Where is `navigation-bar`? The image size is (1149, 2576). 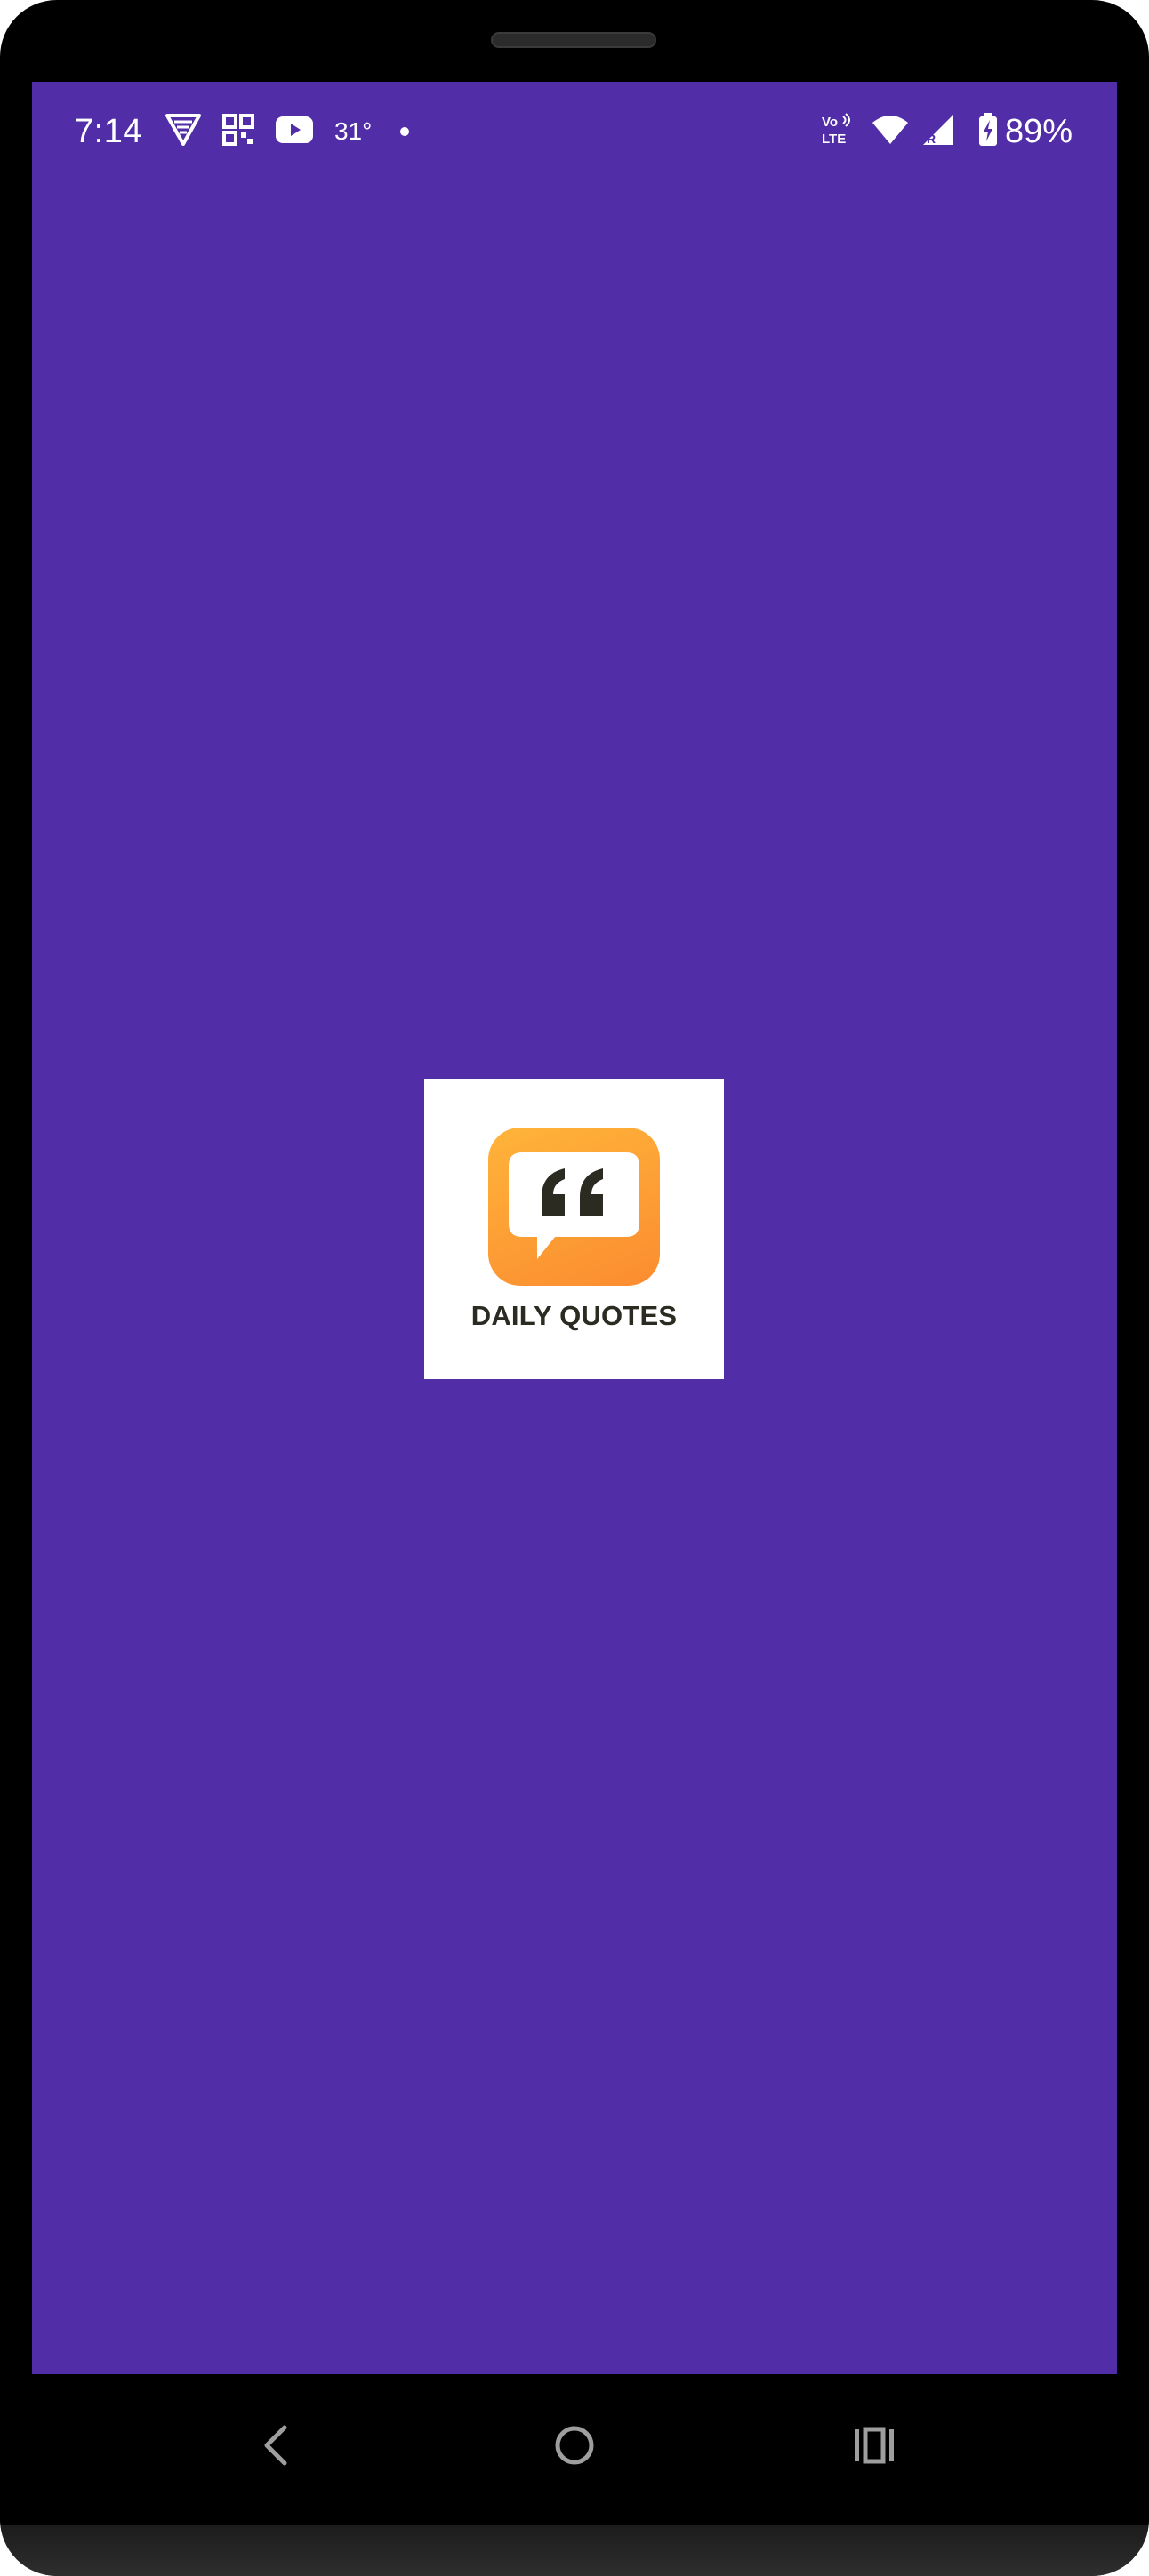
navigation-bar is located at coordinates (574, 2449).